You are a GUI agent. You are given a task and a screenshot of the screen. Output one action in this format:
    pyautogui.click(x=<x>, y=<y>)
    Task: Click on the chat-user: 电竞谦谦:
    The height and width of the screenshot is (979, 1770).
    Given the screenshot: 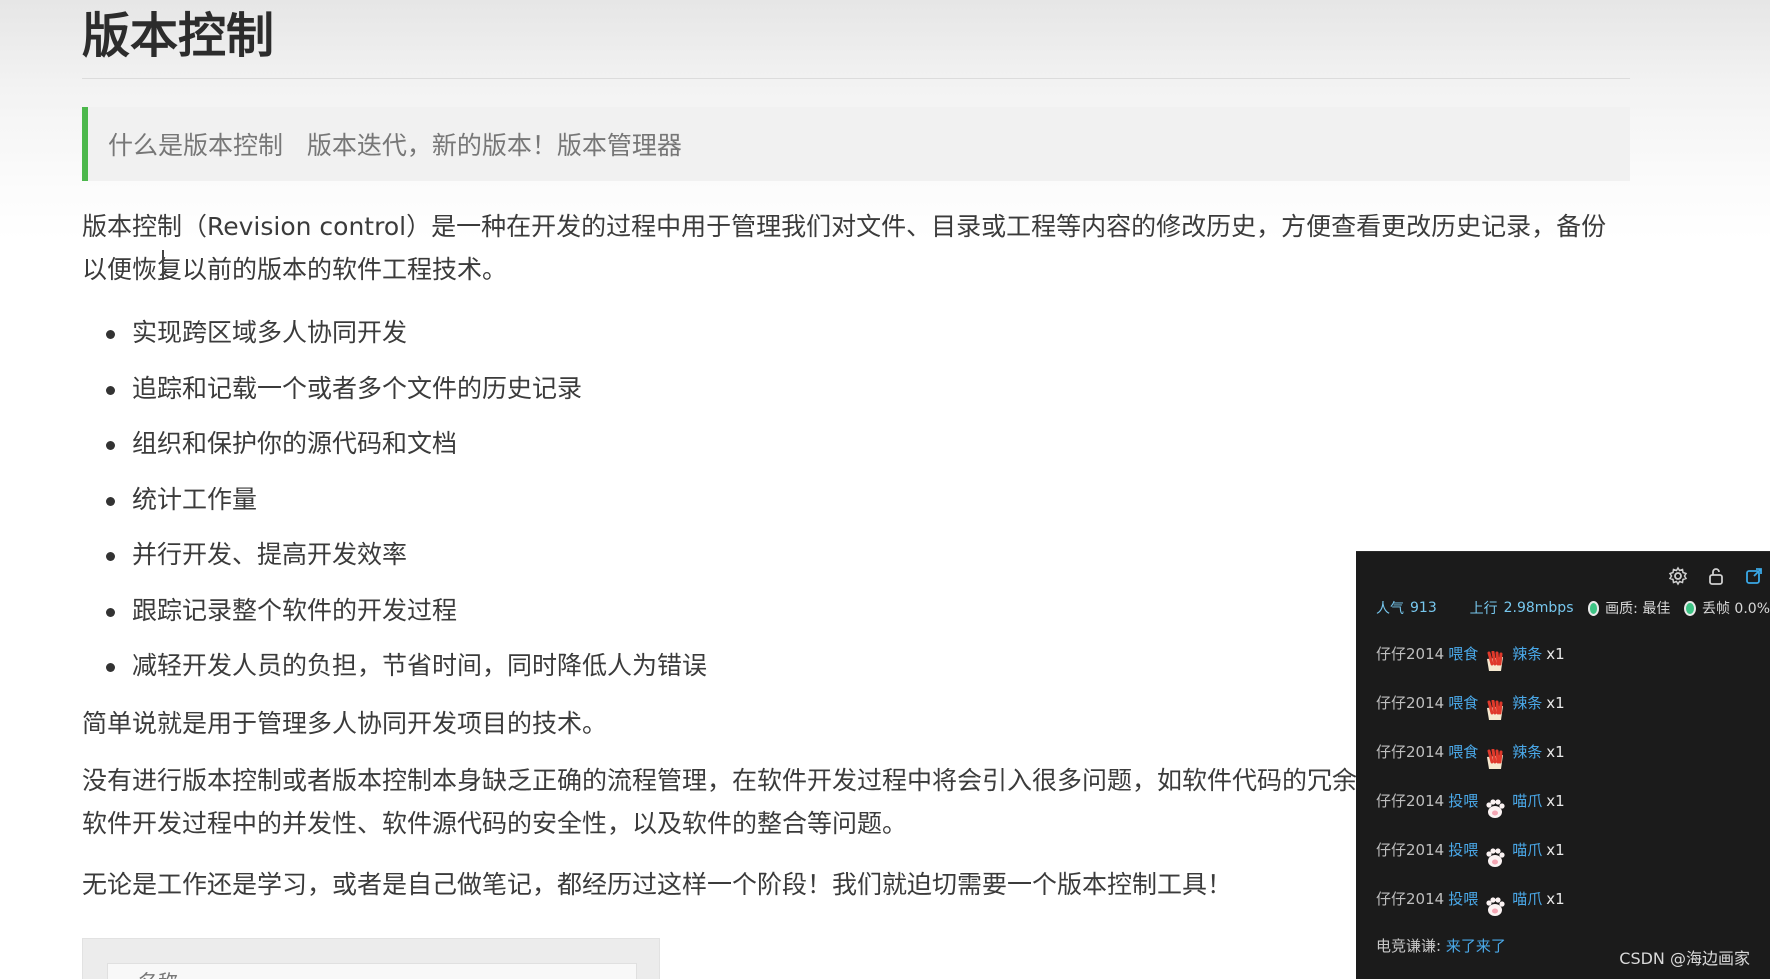 What is the action you would take?
    pyautogui.click(x=1409, y=946)
    